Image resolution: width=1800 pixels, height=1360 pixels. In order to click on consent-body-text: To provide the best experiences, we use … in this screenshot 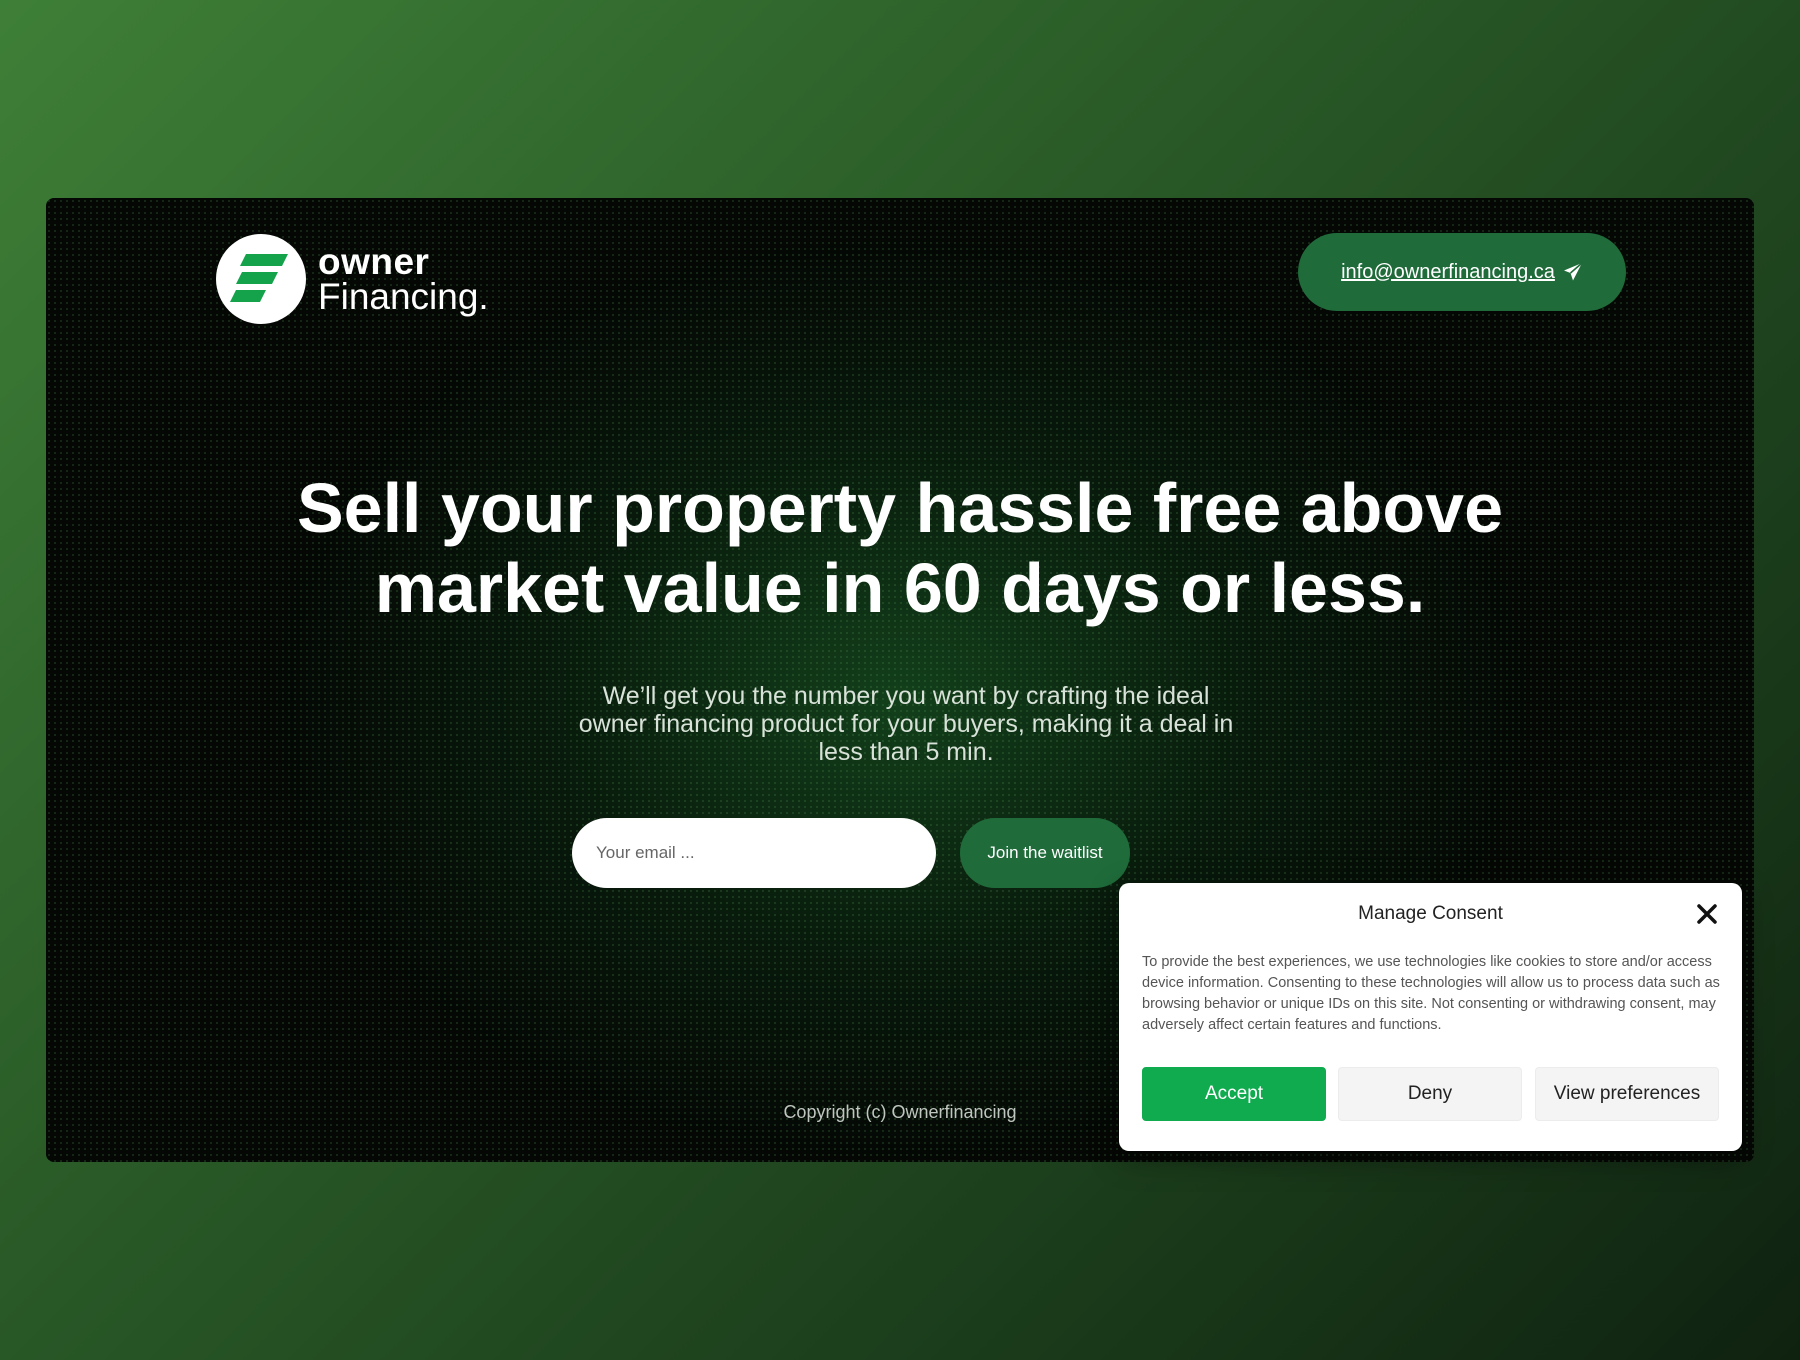, I will do `click(1431, 993)`.